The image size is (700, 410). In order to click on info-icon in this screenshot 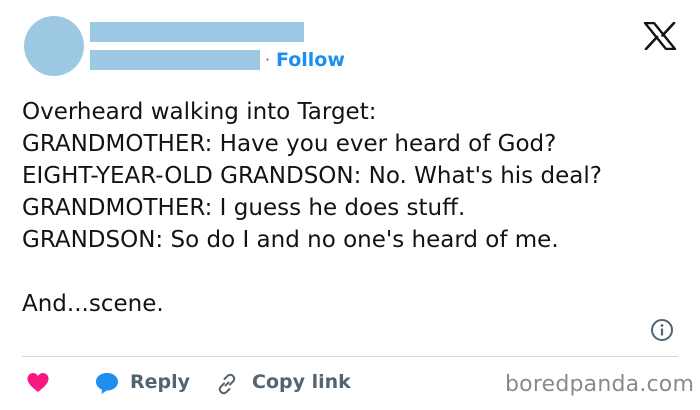, I will do `click(662, 330)`.